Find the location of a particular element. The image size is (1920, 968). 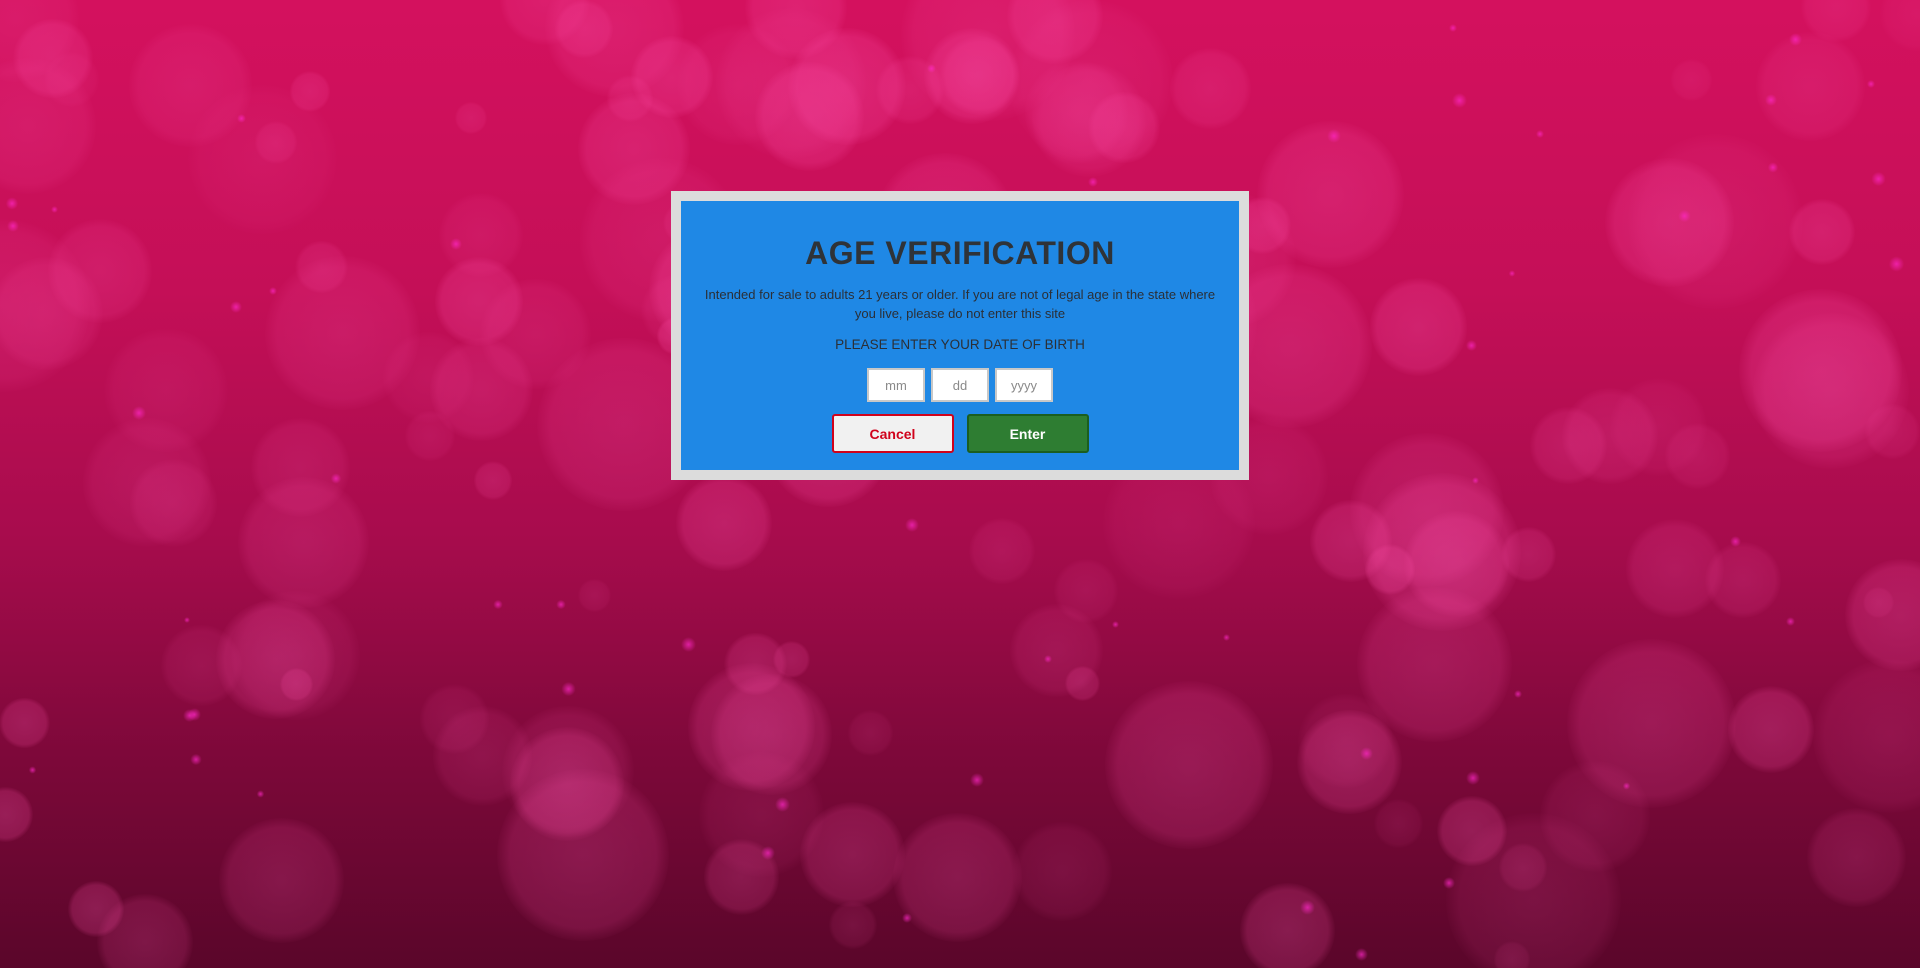

cancel-button: Cancel is located at coordinates (892, 433).